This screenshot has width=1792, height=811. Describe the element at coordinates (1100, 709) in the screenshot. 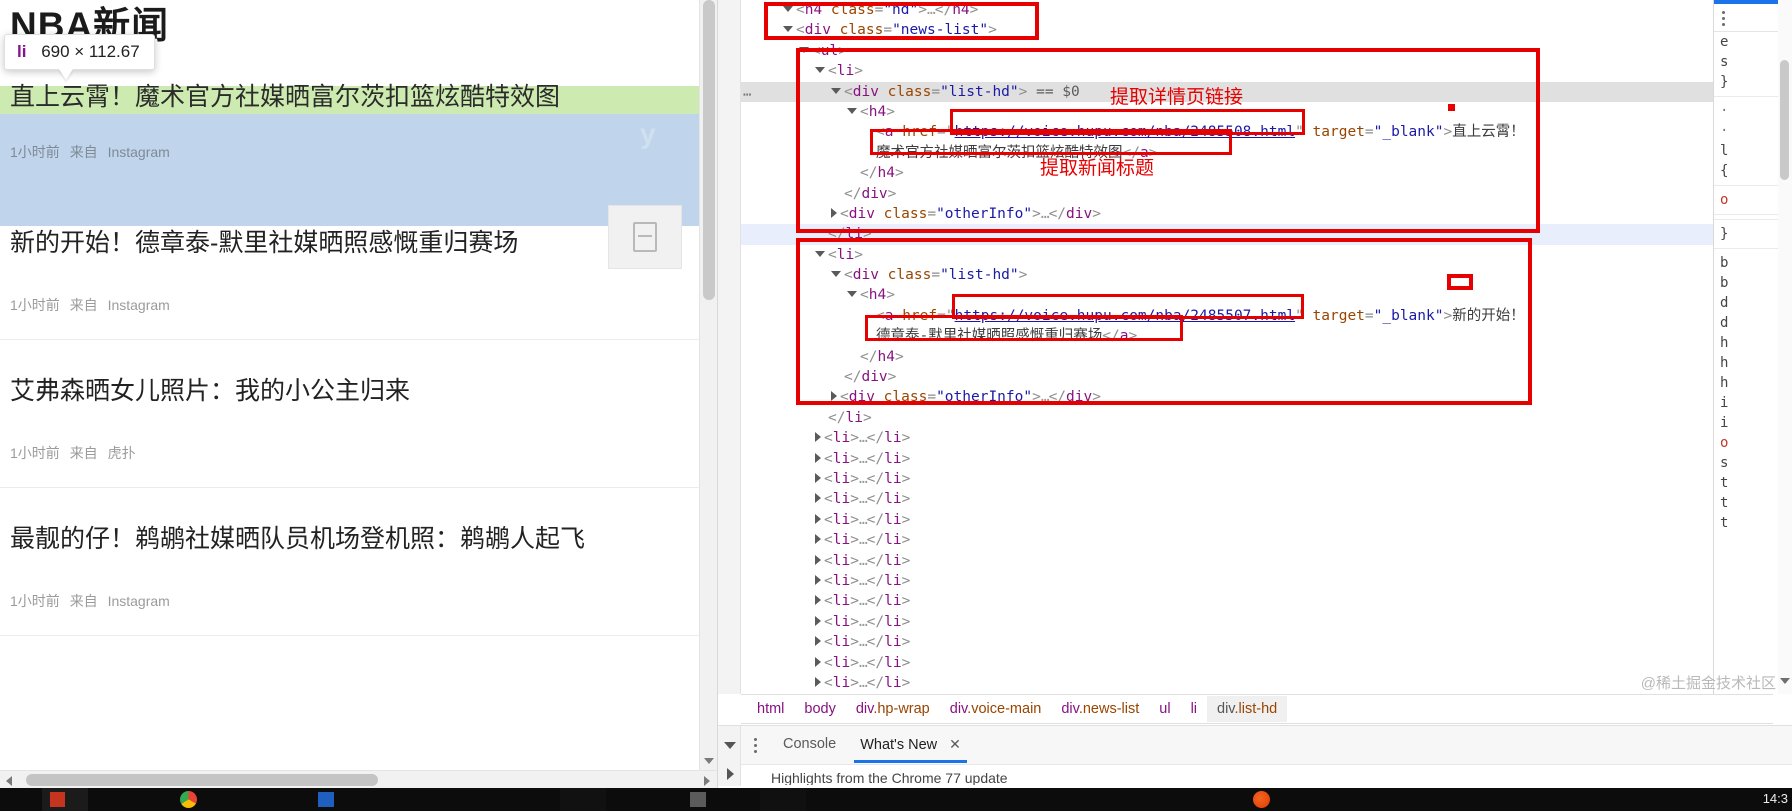

I see `breadcrumb-item-div-news-list: div.news-list` at that location.